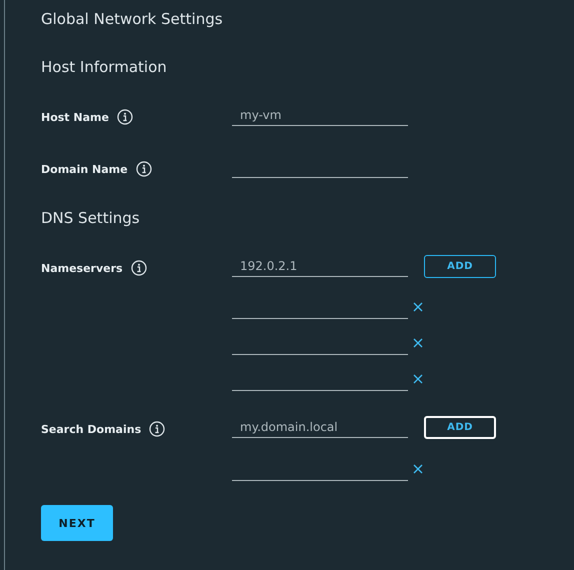 This screenshot has height=570, width=574. I want to click on field-label: Nameservers, so click(82, 268).